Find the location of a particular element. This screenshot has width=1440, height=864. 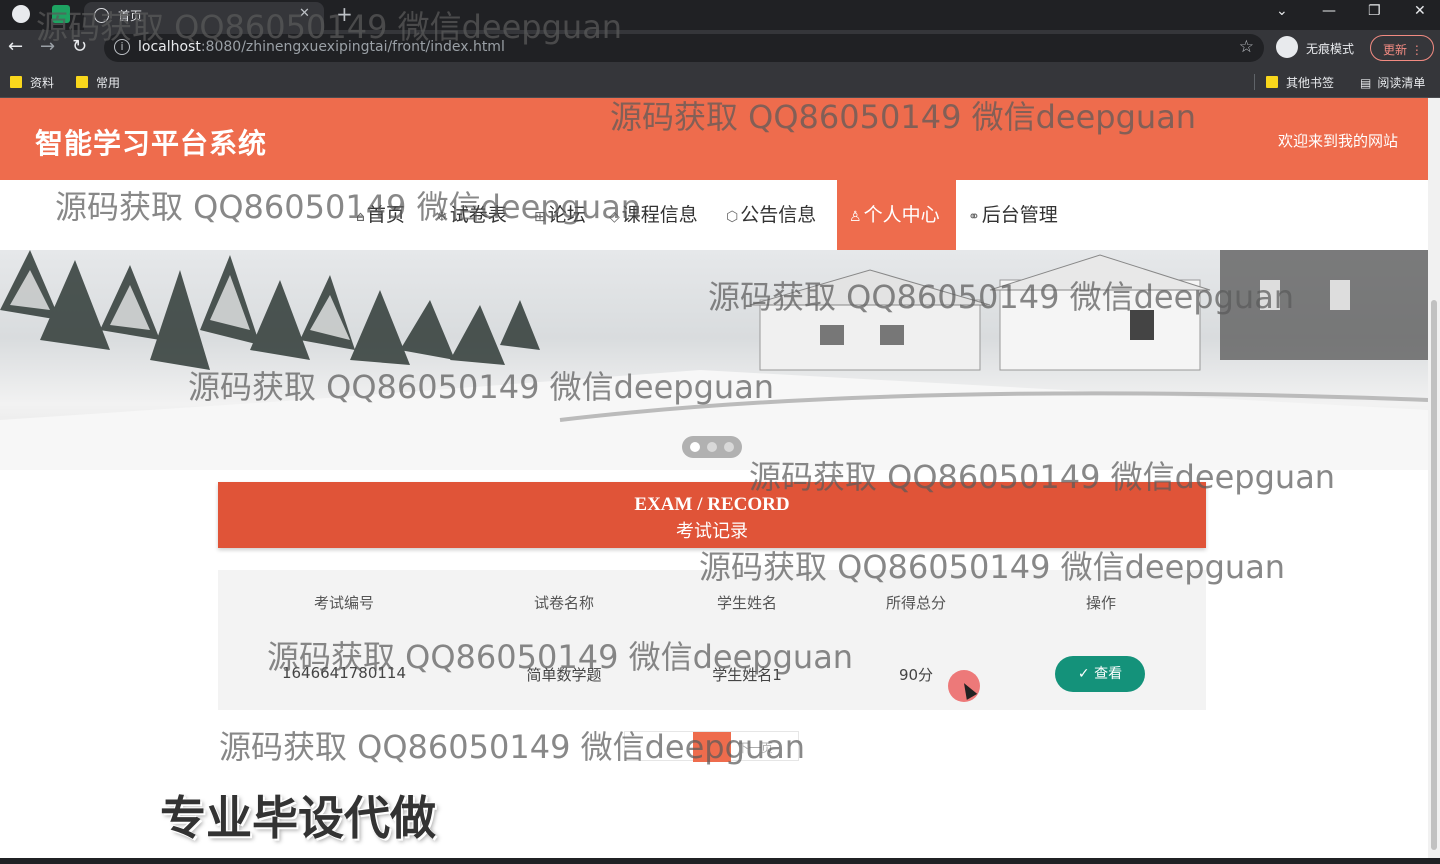

nav-label: 首页 is located at coordinates (385, 215).